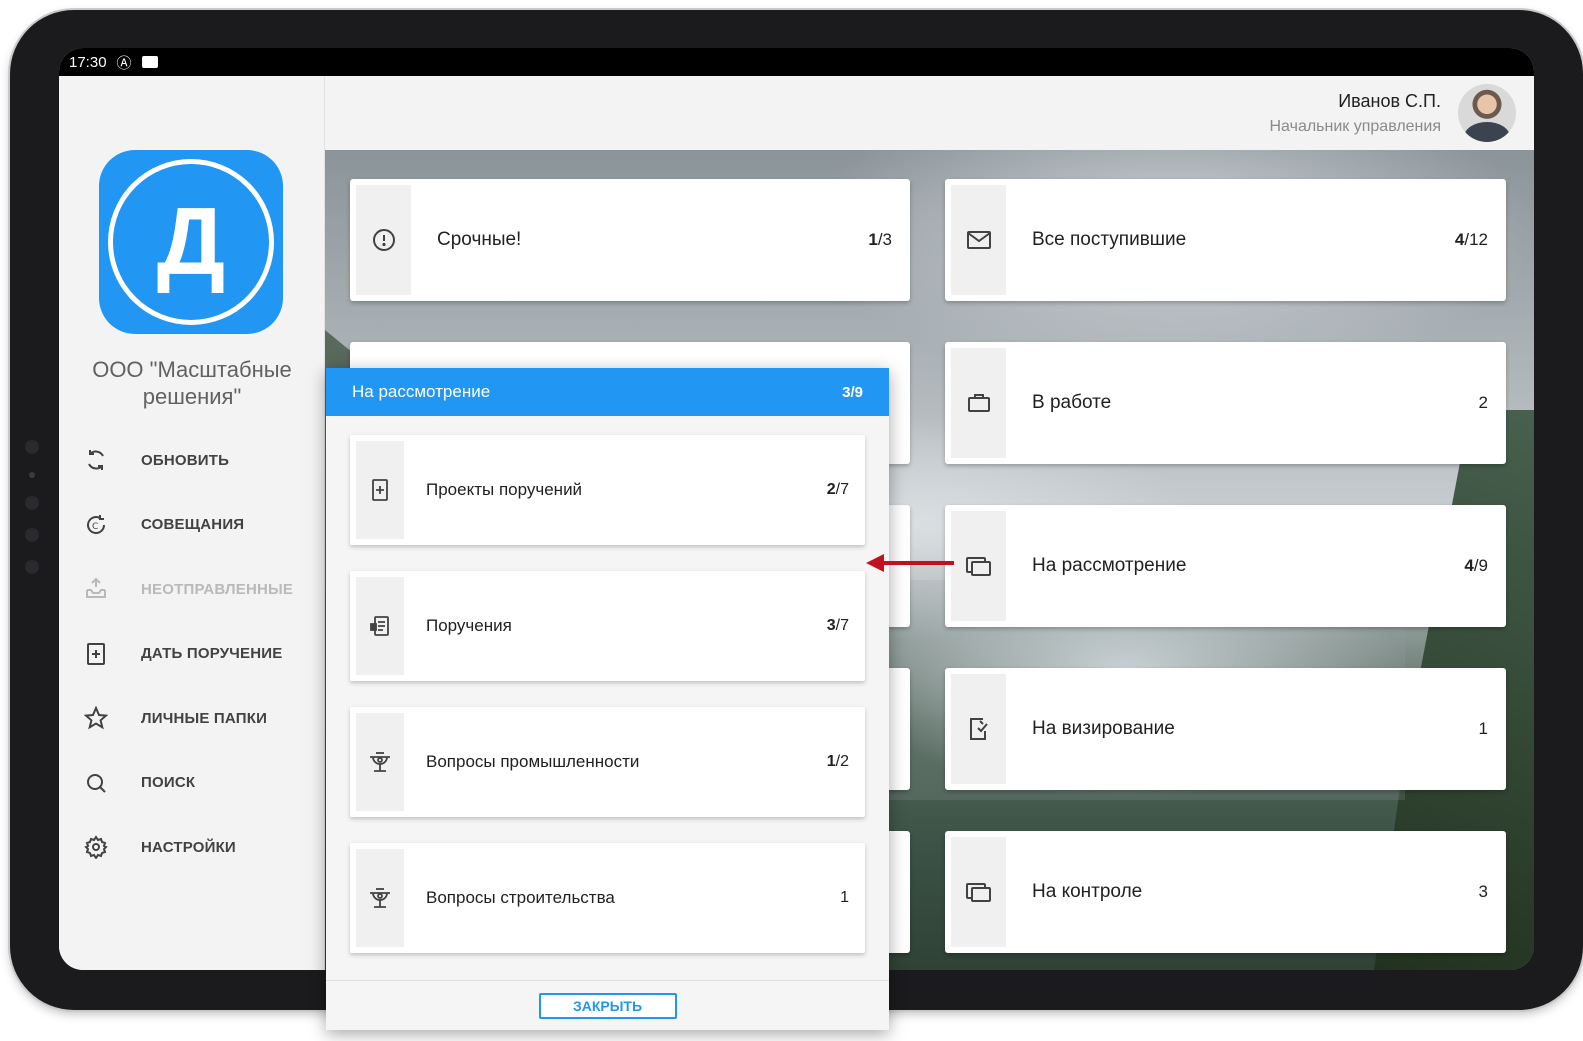 Image resolution: width=1583 pixels, height=1041 pixels. I want to click on menu-item-search: ПОИСК, so click(192, 783).